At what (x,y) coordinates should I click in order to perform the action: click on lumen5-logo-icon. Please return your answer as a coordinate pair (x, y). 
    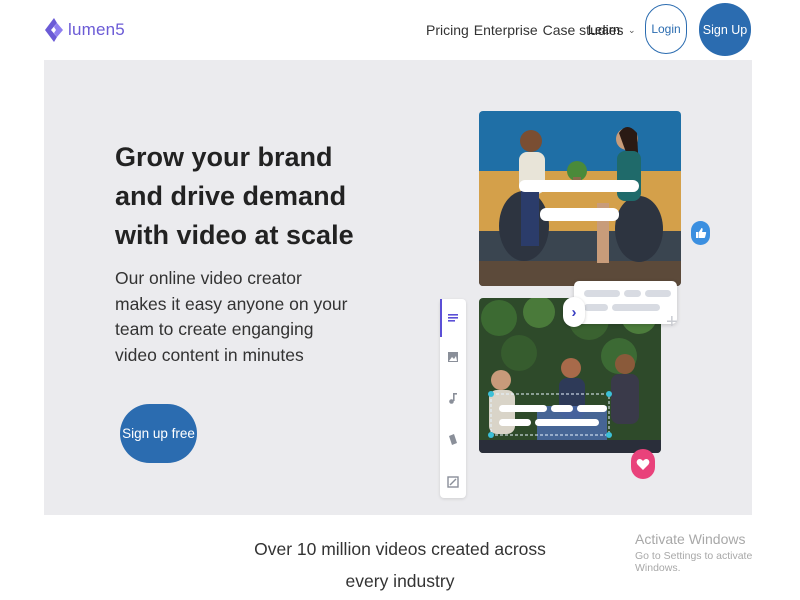
    Looking at the image, I should click on (54, 30).